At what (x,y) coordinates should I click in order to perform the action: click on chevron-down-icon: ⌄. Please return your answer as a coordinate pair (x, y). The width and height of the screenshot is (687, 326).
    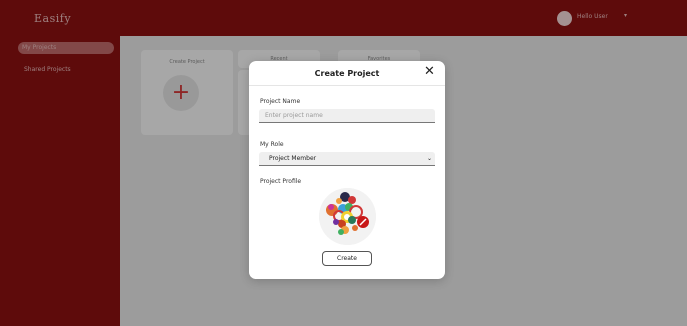
    Looking at the image, I should click on (429, 158).